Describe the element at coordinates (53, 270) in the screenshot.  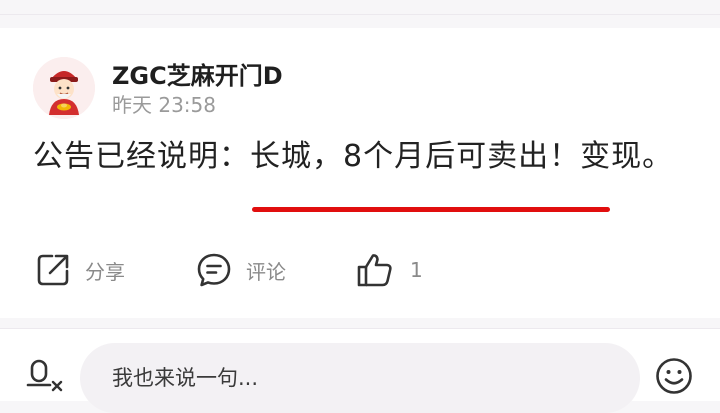
I see `share-icon` at that location.